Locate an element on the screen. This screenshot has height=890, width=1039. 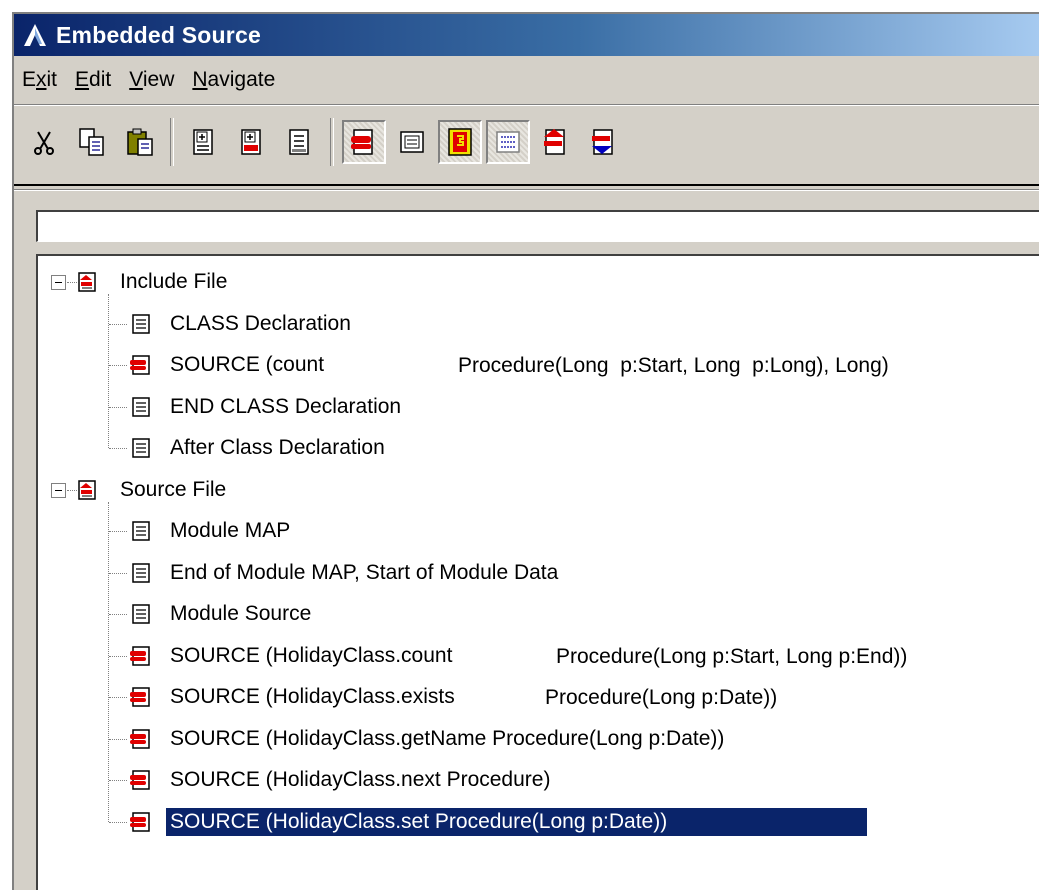
paste-button is located at coordinates (140, 142).